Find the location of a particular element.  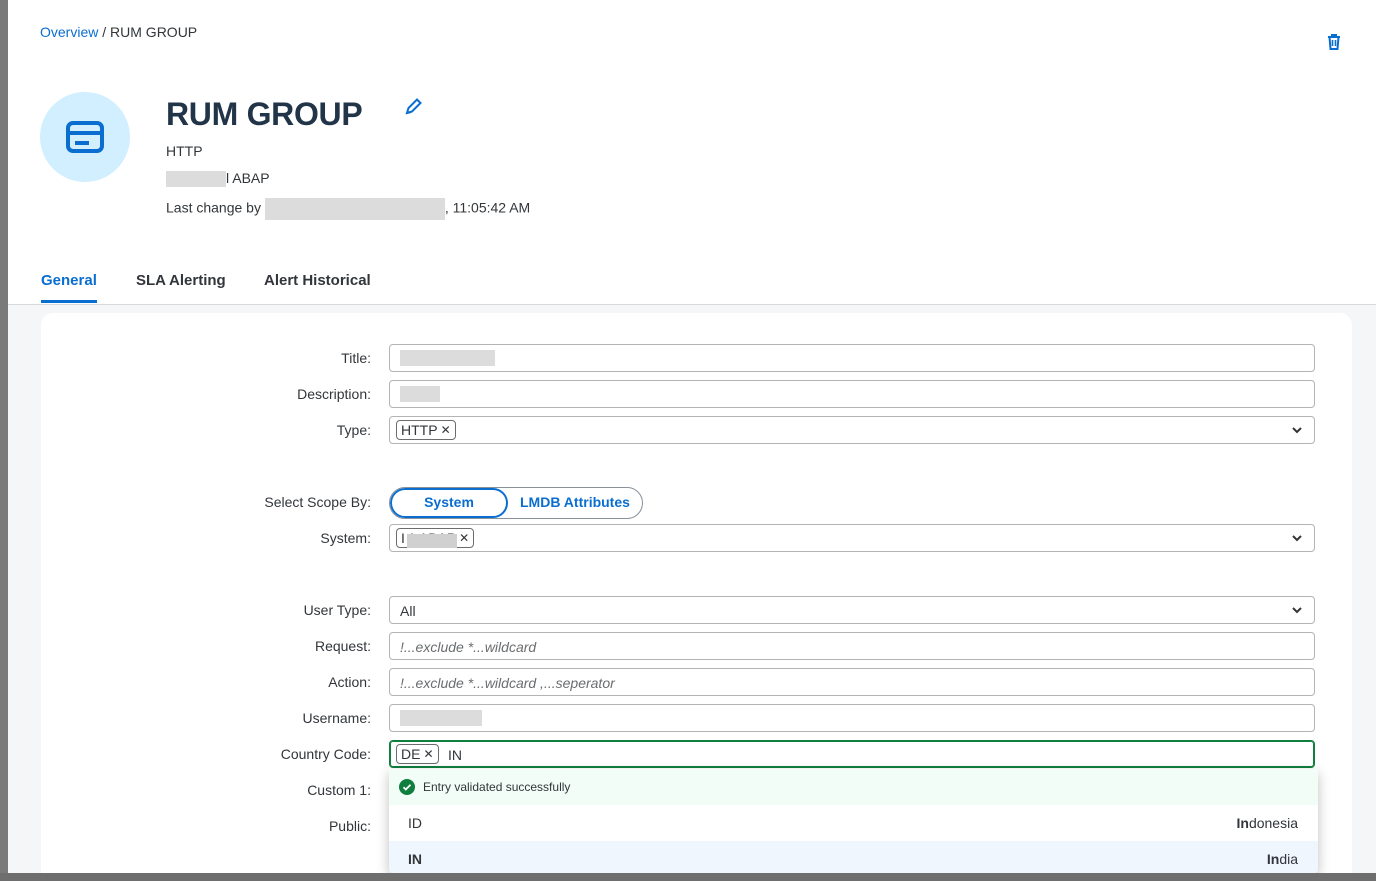

delete-button is located at coordinates (1334, 42).